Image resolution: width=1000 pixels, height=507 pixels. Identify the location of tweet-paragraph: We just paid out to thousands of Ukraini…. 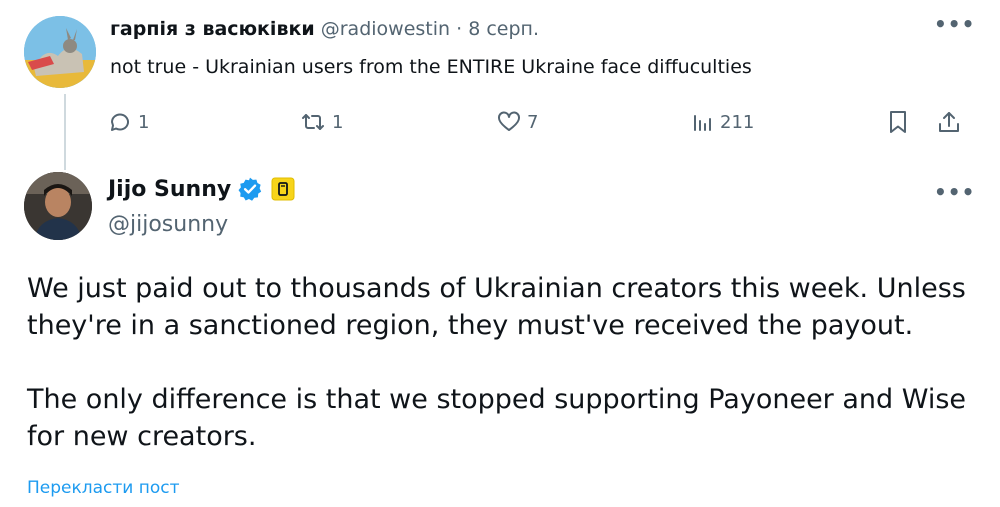
(496, 307).